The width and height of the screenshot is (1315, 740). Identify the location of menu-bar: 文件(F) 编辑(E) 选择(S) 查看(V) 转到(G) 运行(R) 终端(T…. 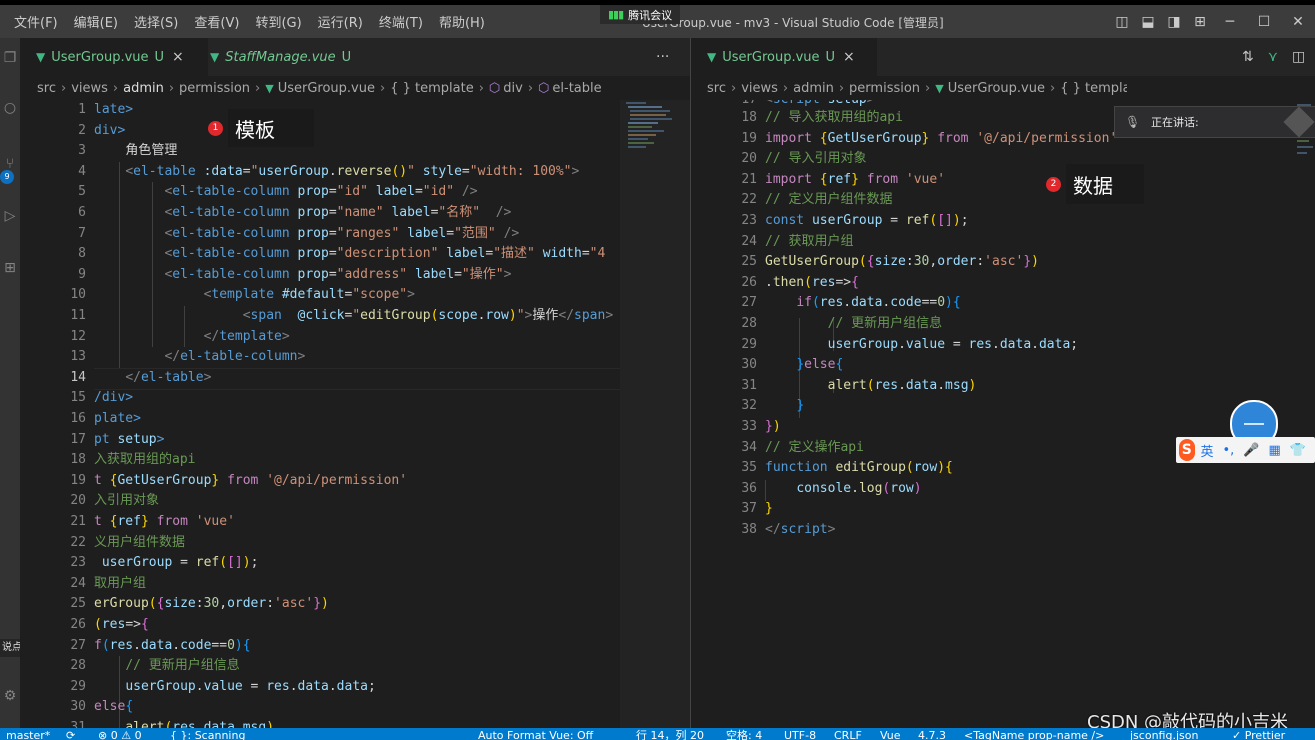
(249, 21).